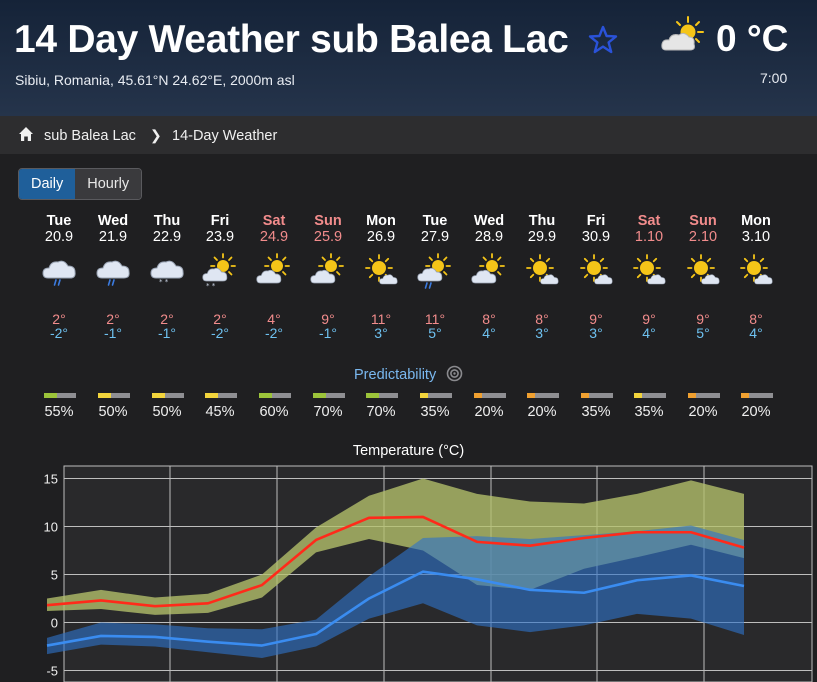 The height and width of the screenshot is (682, 817). I want to click on day-name: Sat, so click(274, 221).